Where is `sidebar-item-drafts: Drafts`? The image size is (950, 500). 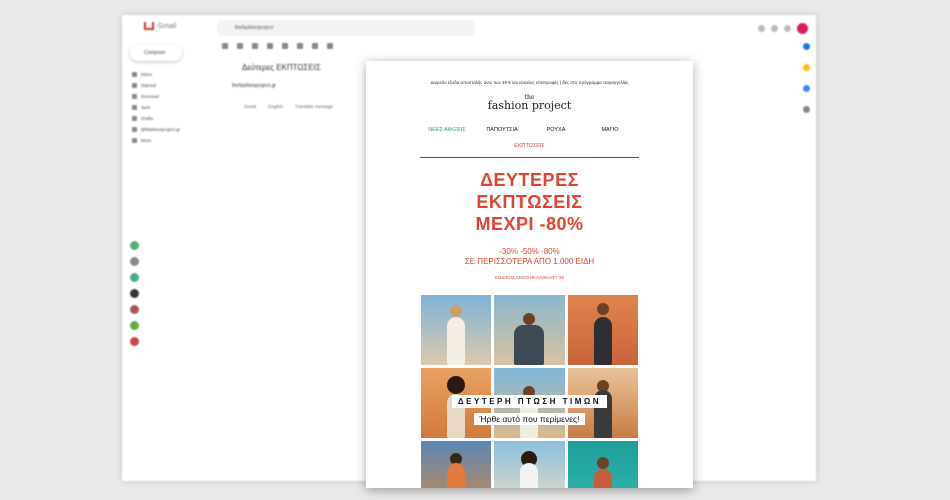
sidebar-item-drafts: Drafts is located at coordinates (156, 118).